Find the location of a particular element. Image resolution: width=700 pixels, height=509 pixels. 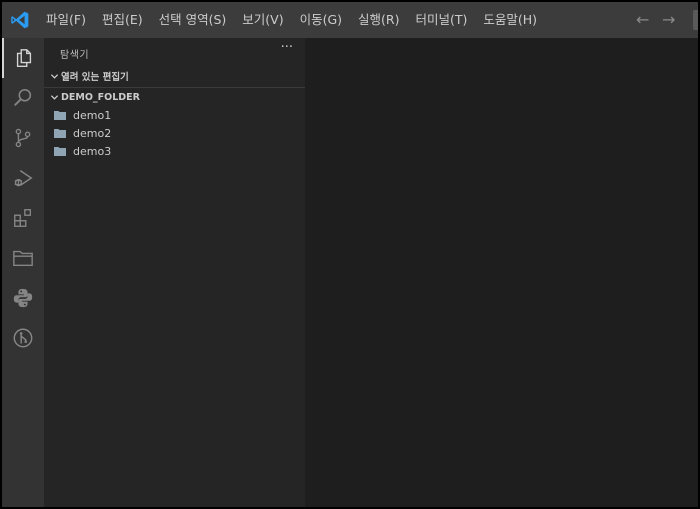

git-graph-icon is located at coordinates (23, 338).